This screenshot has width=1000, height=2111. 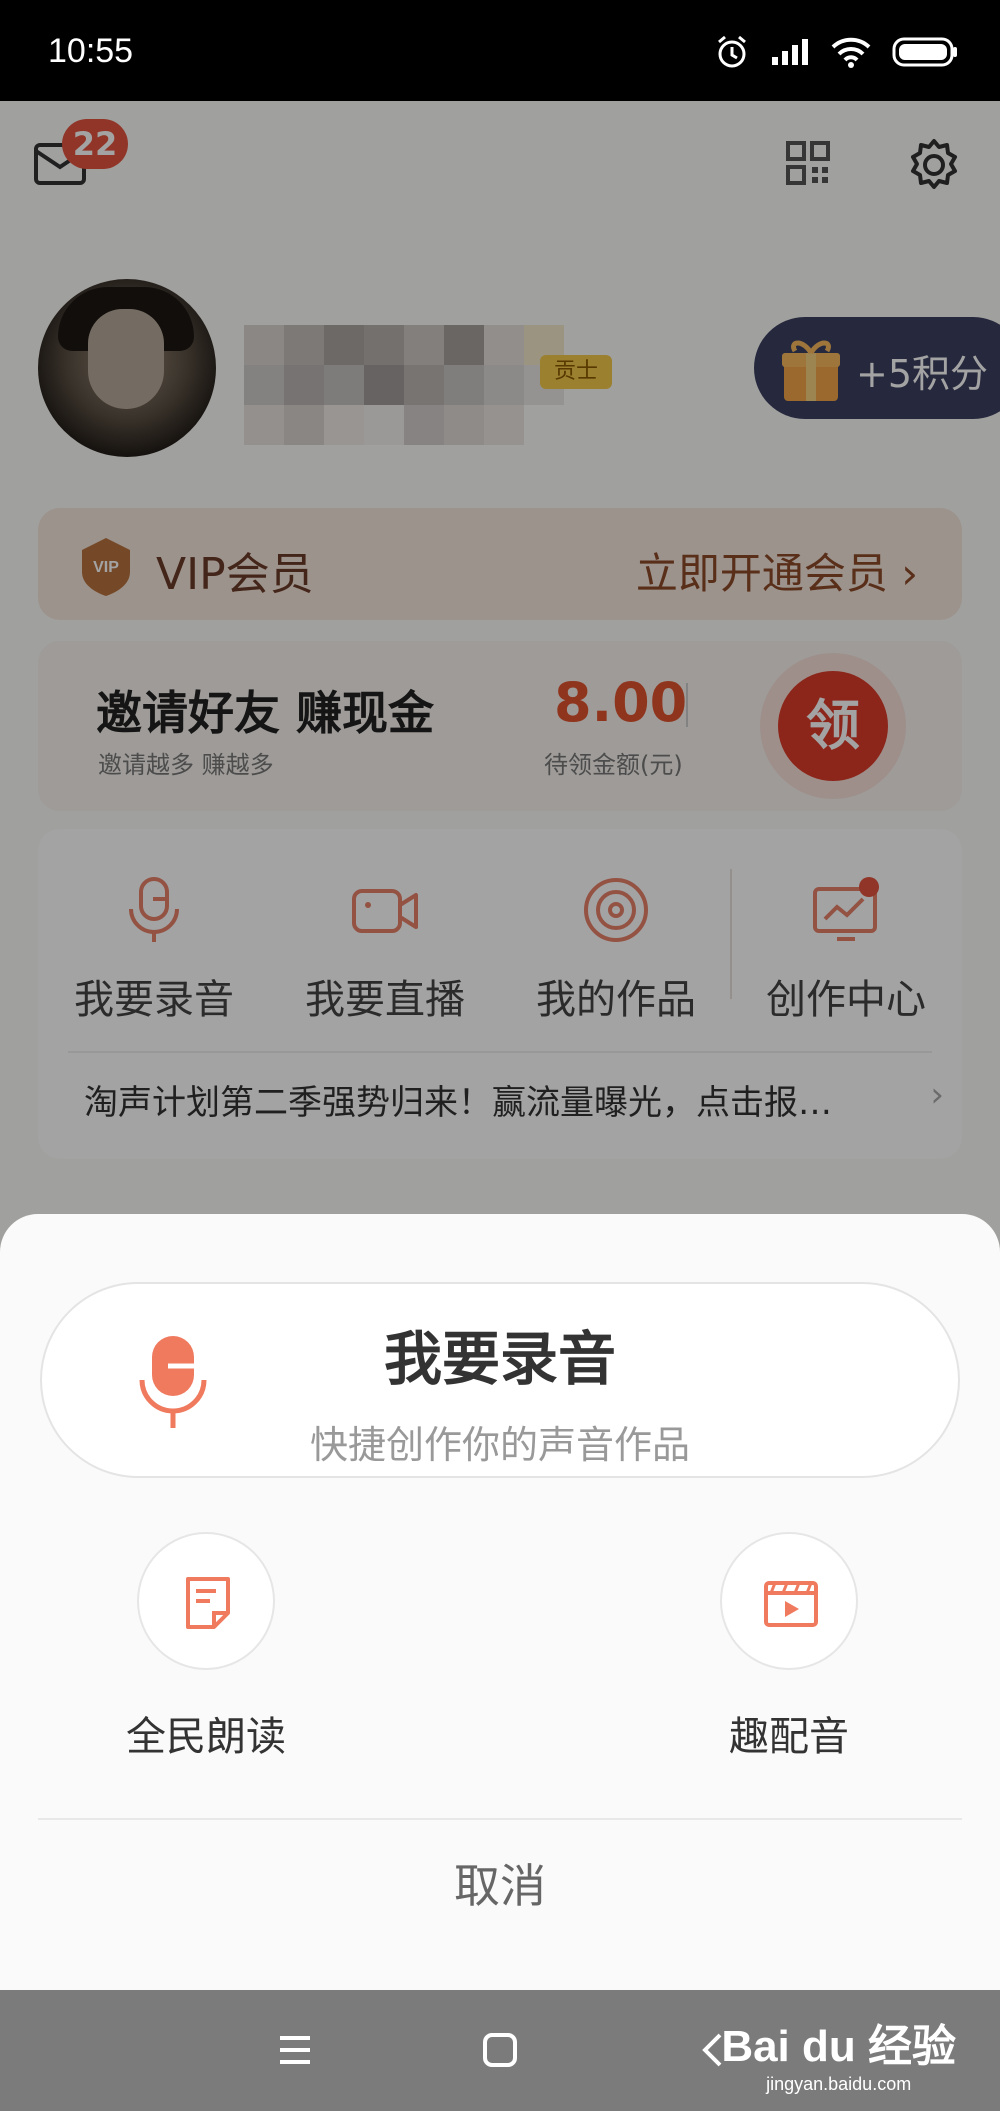 What do you see at coordinates (791, 1604) in the screenshot?
I see `film-play-icon` at bounding box center [791, 1604].